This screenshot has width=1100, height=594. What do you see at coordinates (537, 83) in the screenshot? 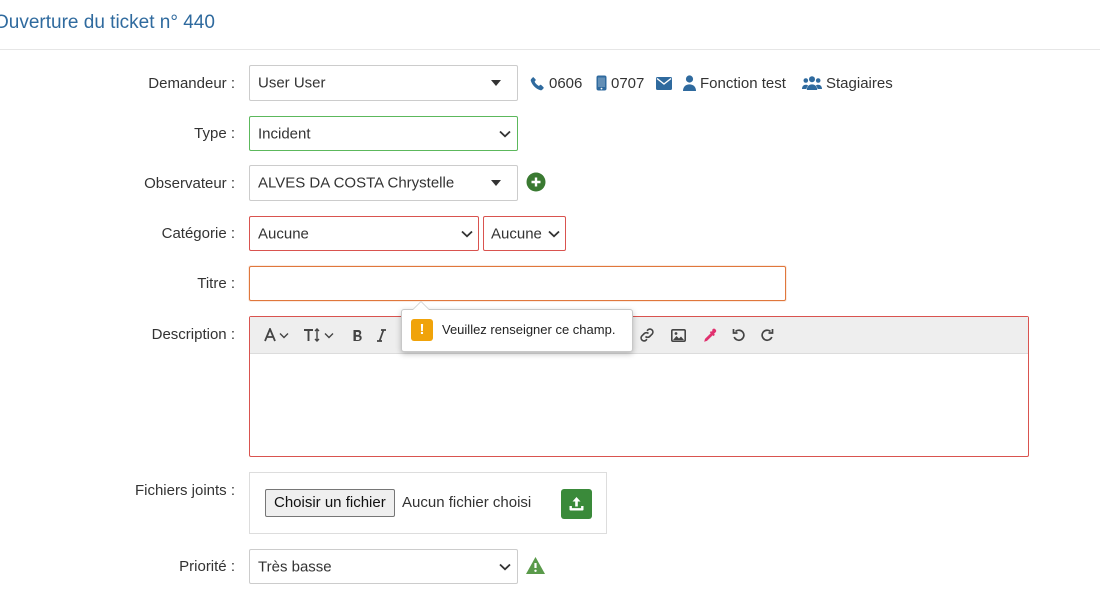
I see `phone-icon` at bounding box center [537, 83].